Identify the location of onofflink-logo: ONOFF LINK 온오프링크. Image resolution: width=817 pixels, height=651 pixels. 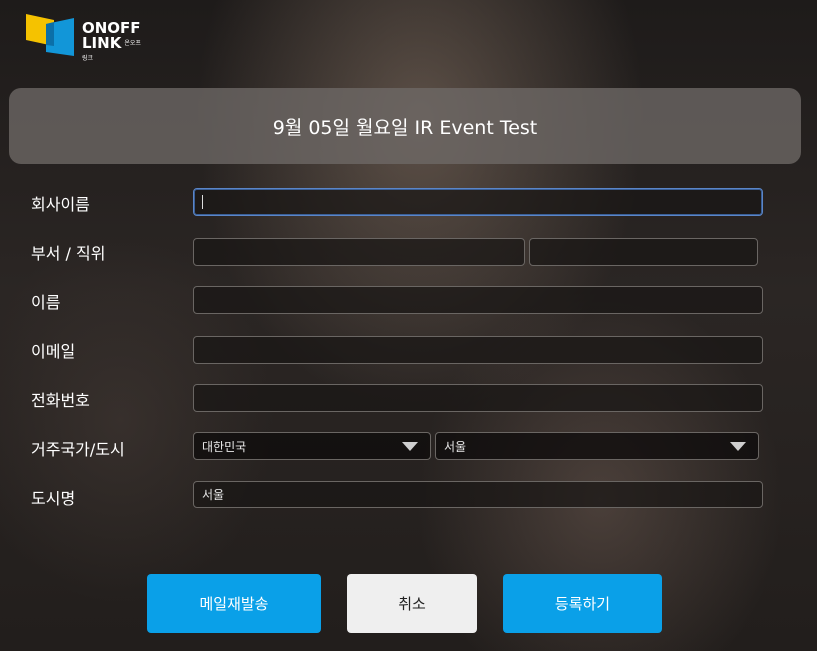
(84, 37).